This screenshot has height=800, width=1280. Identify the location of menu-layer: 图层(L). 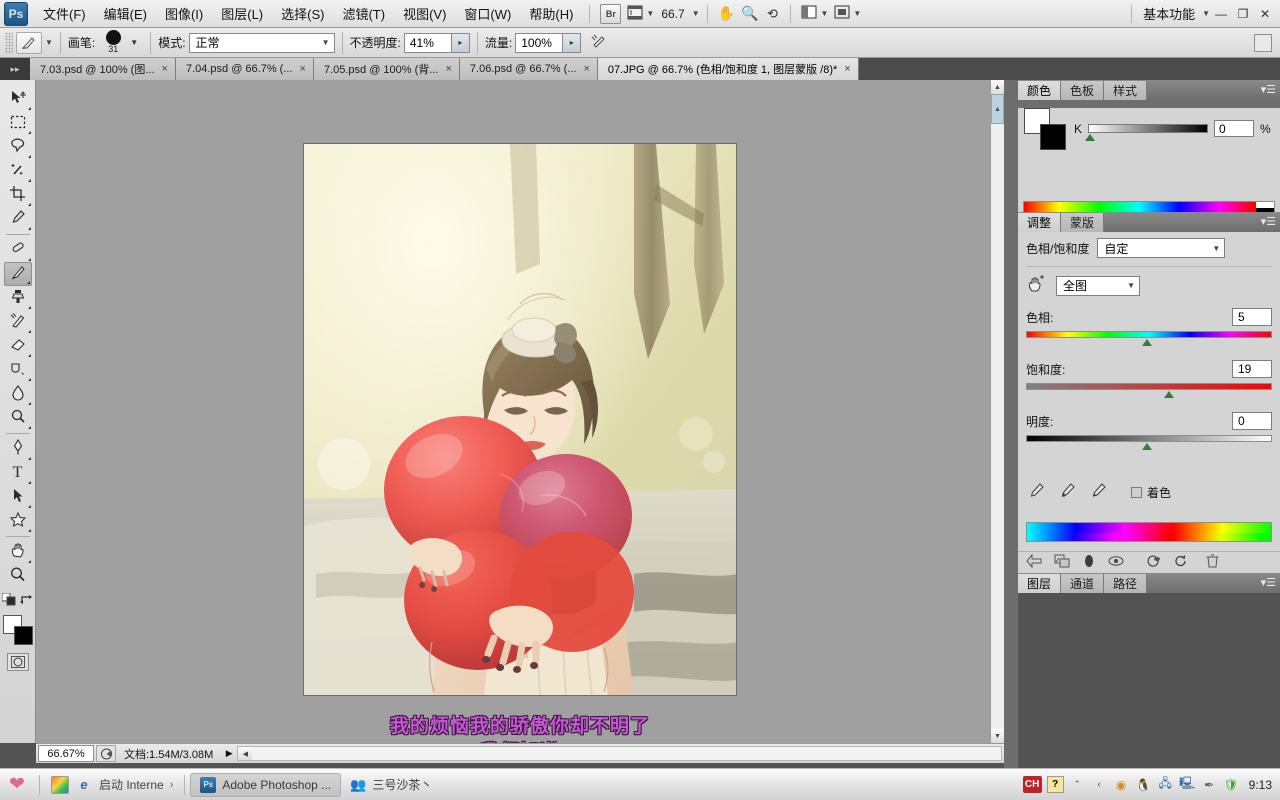
(242, 13).